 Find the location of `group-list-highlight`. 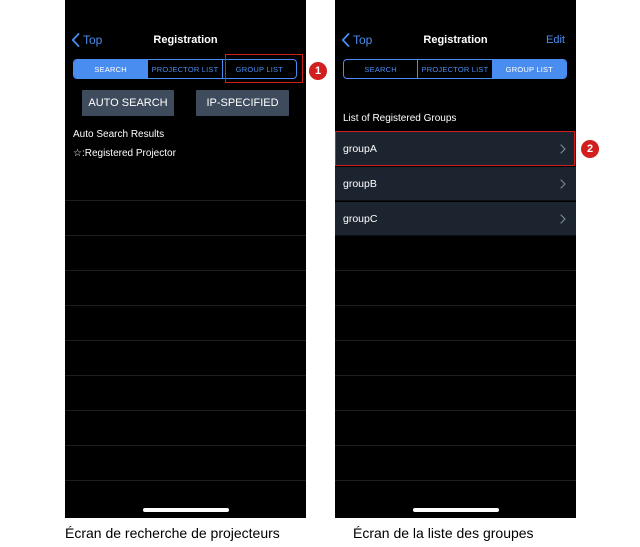

group-list-highlight is located at coordinates (264, 68).